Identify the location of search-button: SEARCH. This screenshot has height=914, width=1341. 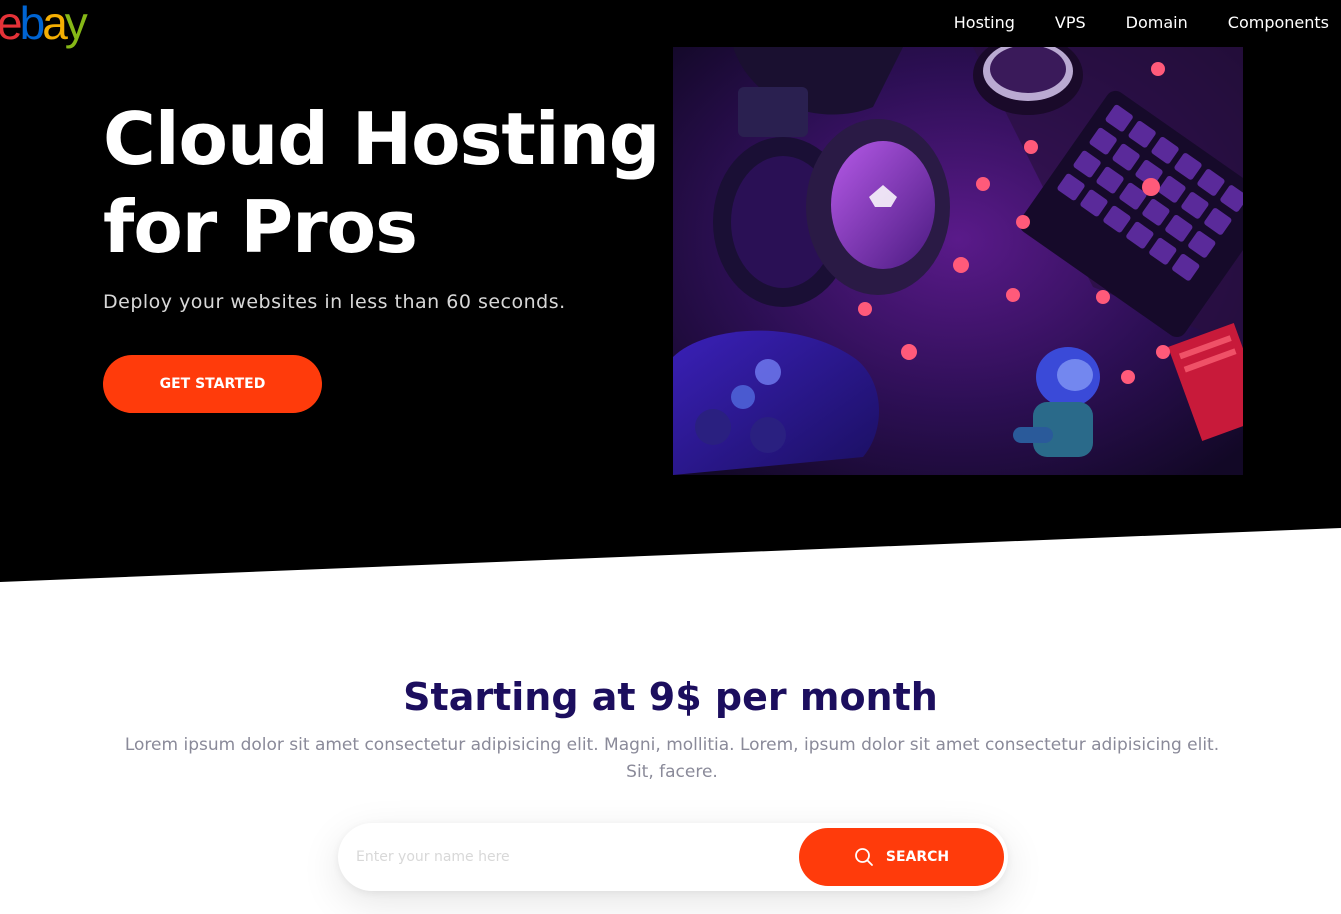
(901, 857).